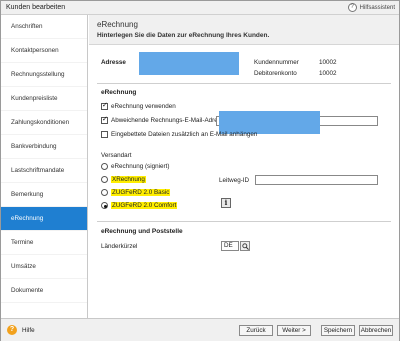  Describe the element at coordinates (338, 330) in the screenshot. I see `save-button: Speichern` at that location.